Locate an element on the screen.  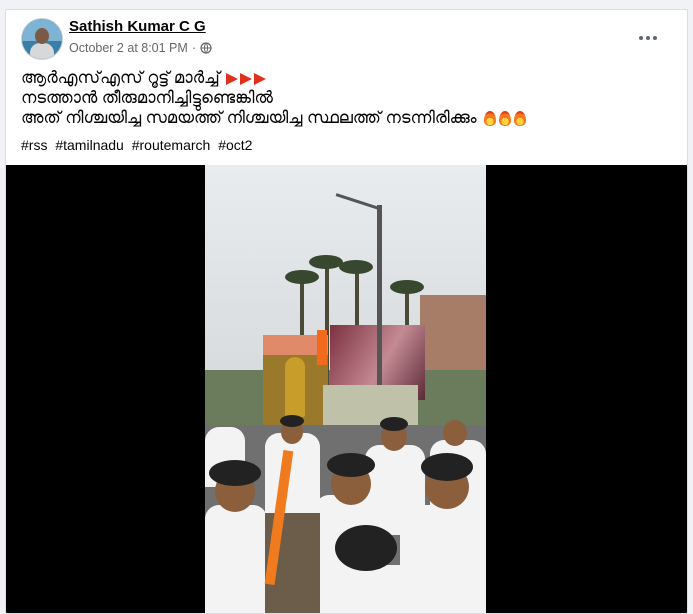
hashtag-list: #rss #tamilnadu #routemarch #oct2 is located at coordinates (138, 145).